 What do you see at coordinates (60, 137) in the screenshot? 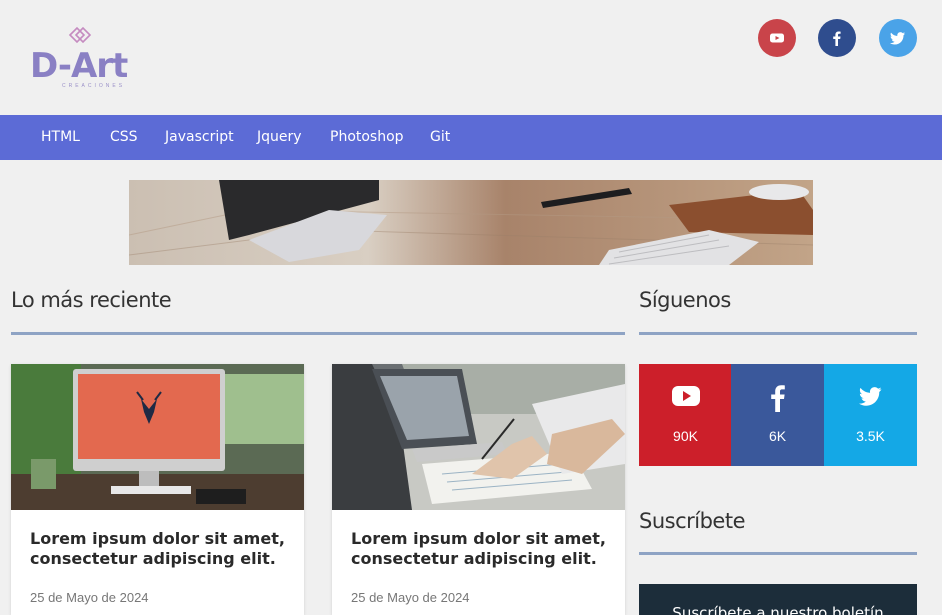
I see `nav-item-html: HTML` at bounding box center [60, 137].